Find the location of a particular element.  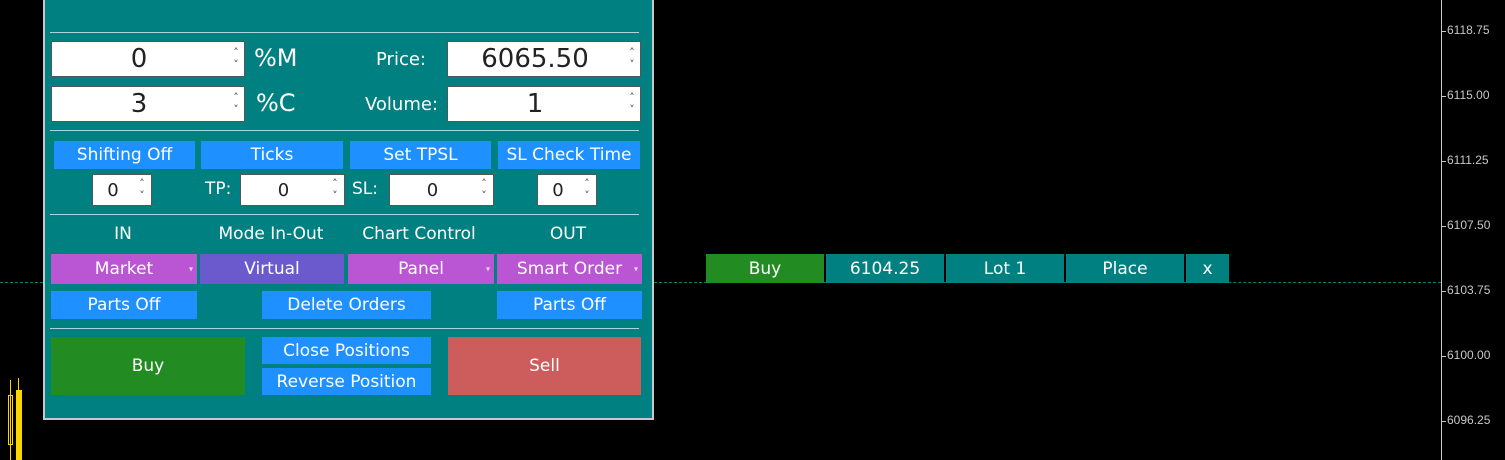

sl-value: 0 is located at coordinates (432, 190).